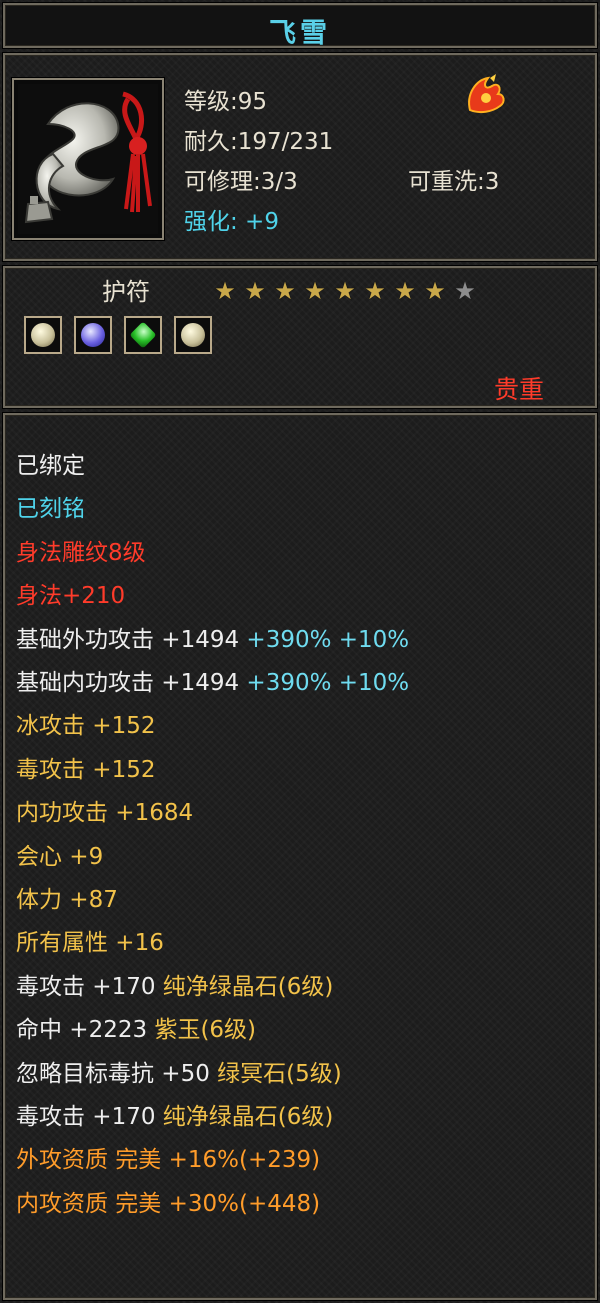 The image size is (600, 1303). I want to click on item-type: 护符, so click(126, 292).